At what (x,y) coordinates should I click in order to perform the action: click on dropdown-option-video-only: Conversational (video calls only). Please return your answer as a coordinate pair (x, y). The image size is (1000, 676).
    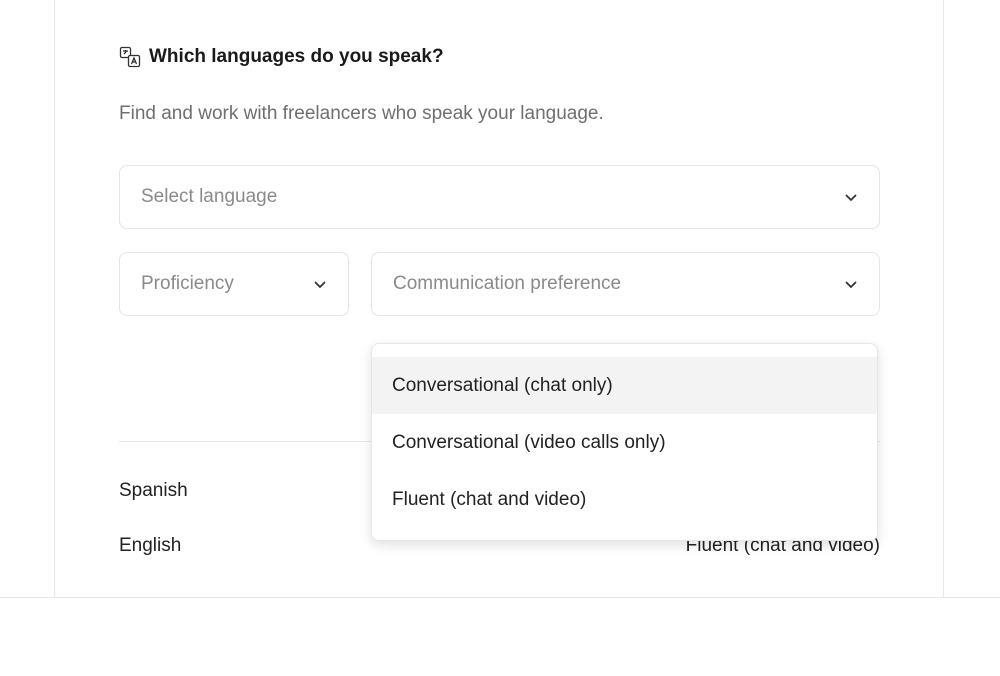
    Looking at the image, I should click on (624, 442).